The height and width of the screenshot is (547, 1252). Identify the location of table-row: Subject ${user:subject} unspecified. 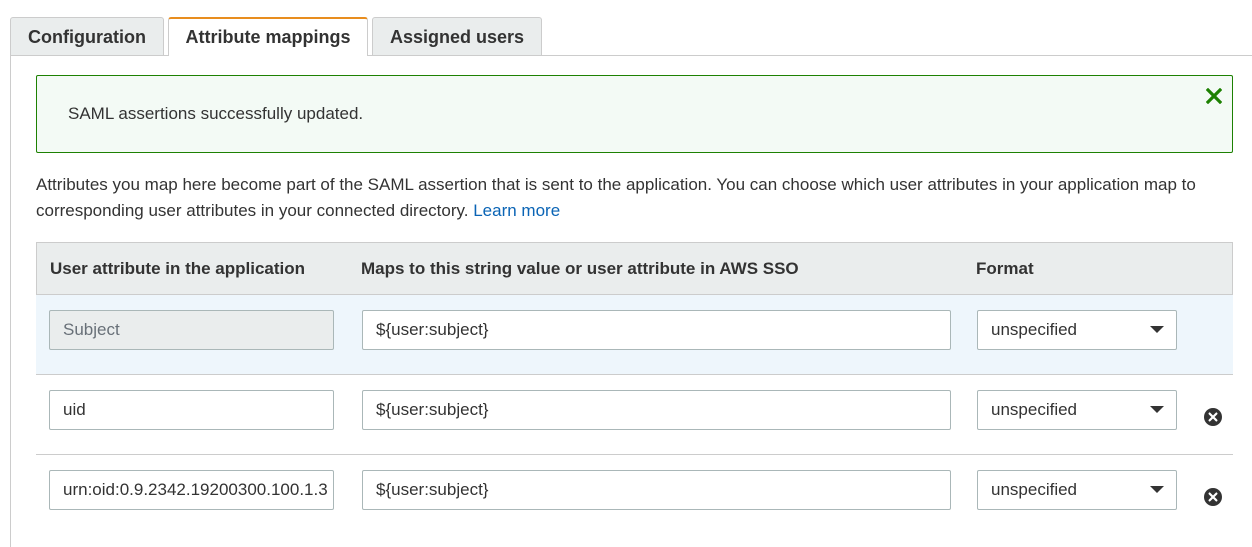
(634, 335).